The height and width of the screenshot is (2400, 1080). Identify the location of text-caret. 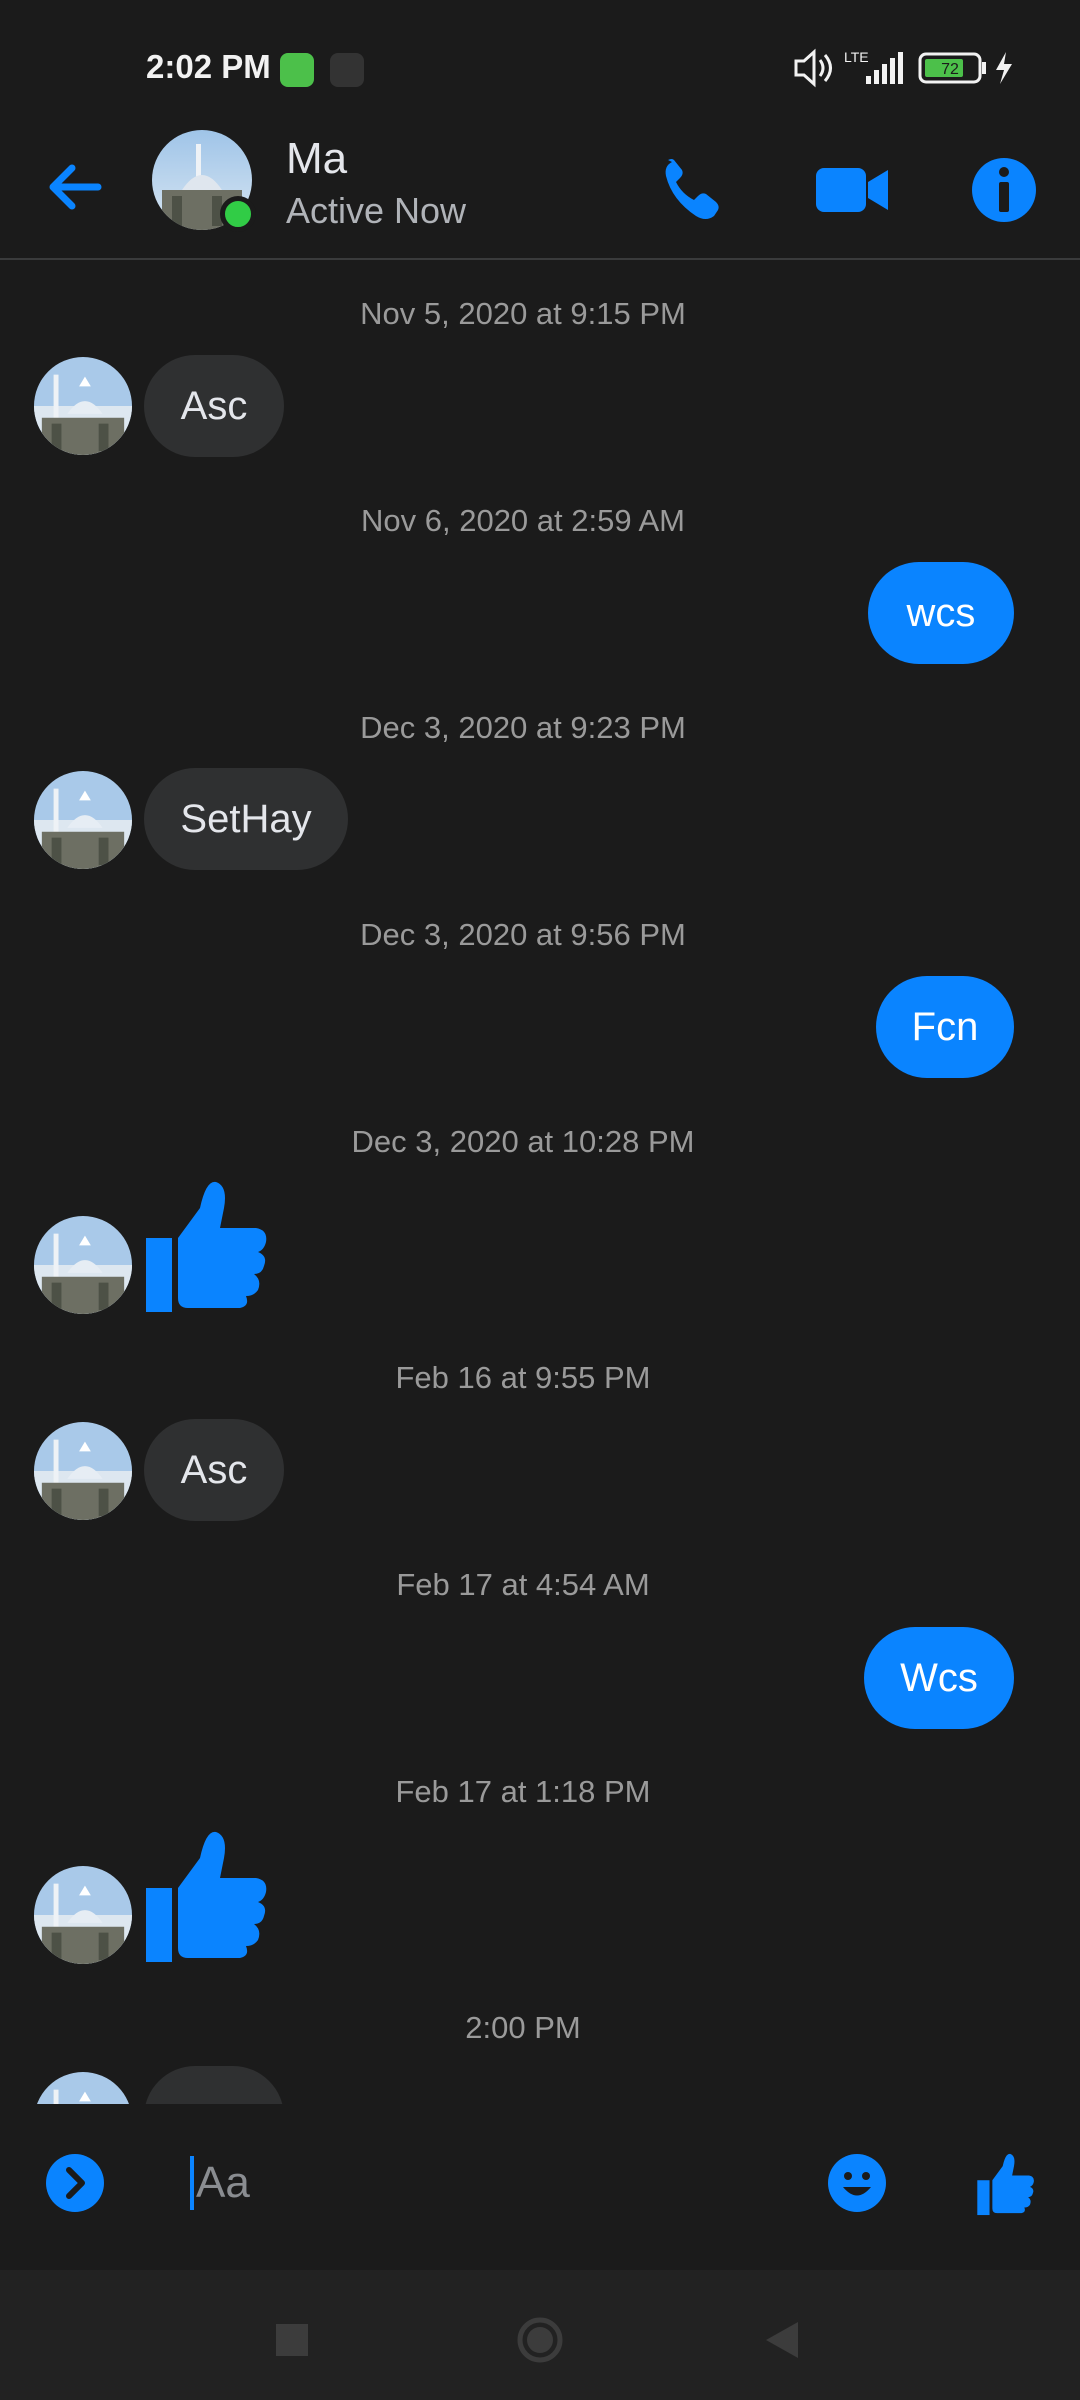
(192, 2183).